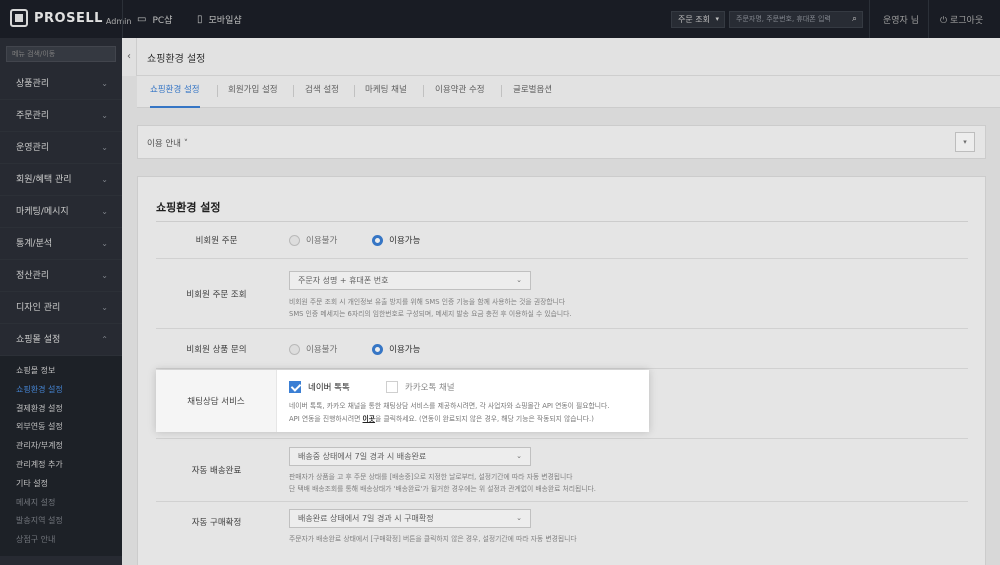  What do you see at coordinates (61, 308) in the screenshot?
I see `sidebar-item-design: 디자인 관리 ⌄` at bounding box center [61, 308].